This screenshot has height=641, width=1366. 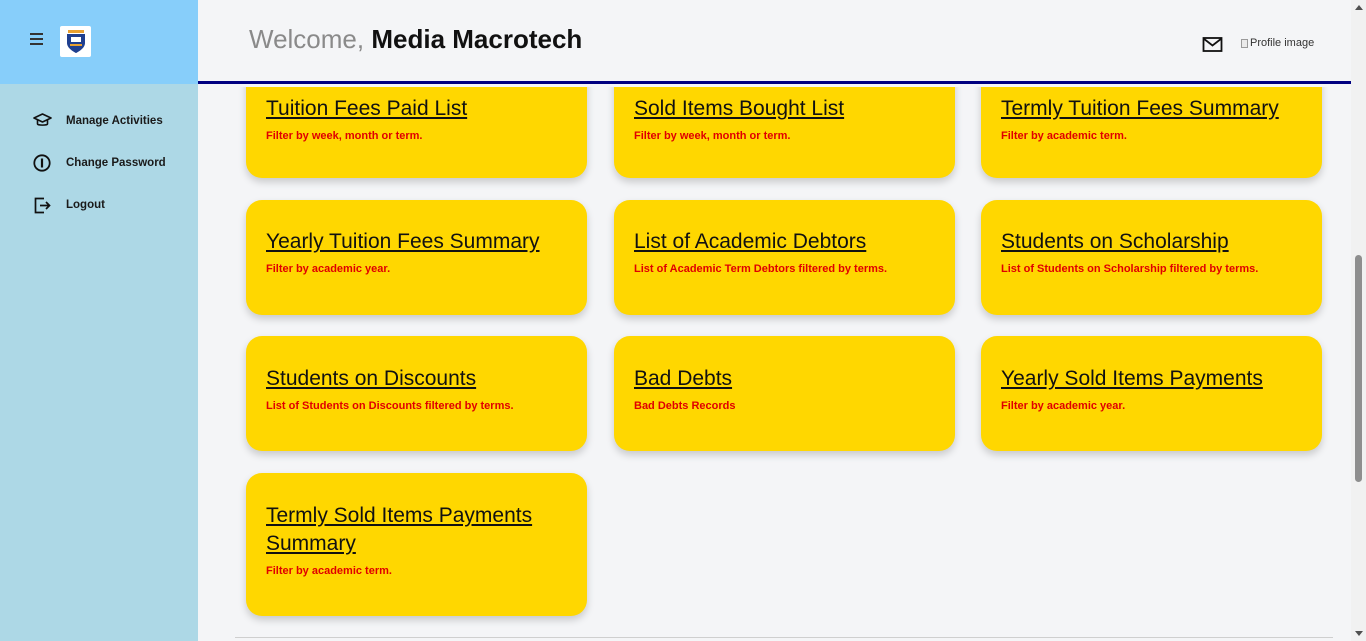 I want to click on report-card-title: Bad Debts, so click(x=784, y=379).